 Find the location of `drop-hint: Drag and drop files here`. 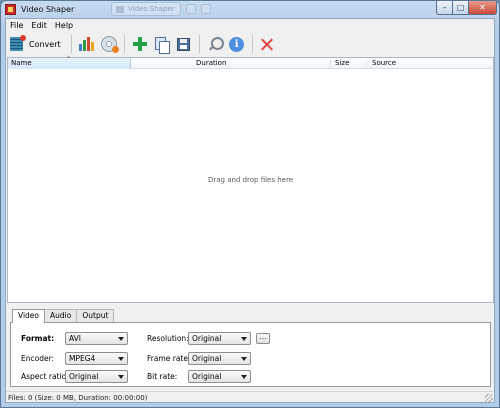

drop-hint: Drag and drop files here is located at coordinates (250, 180).